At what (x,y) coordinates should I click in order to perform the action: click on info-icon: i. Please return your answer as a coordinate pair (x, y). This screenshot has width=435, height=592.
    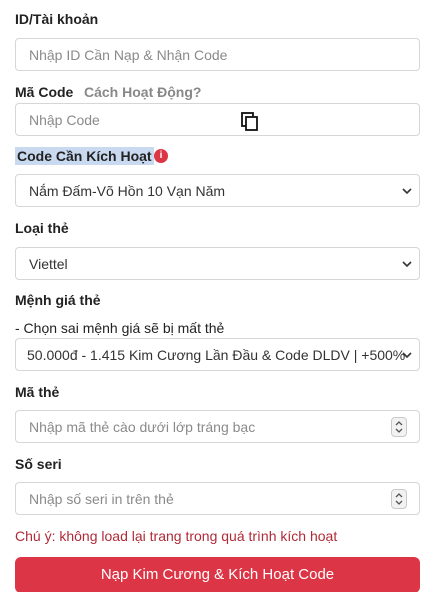
    Looking at the image, I should click on (161, 156).